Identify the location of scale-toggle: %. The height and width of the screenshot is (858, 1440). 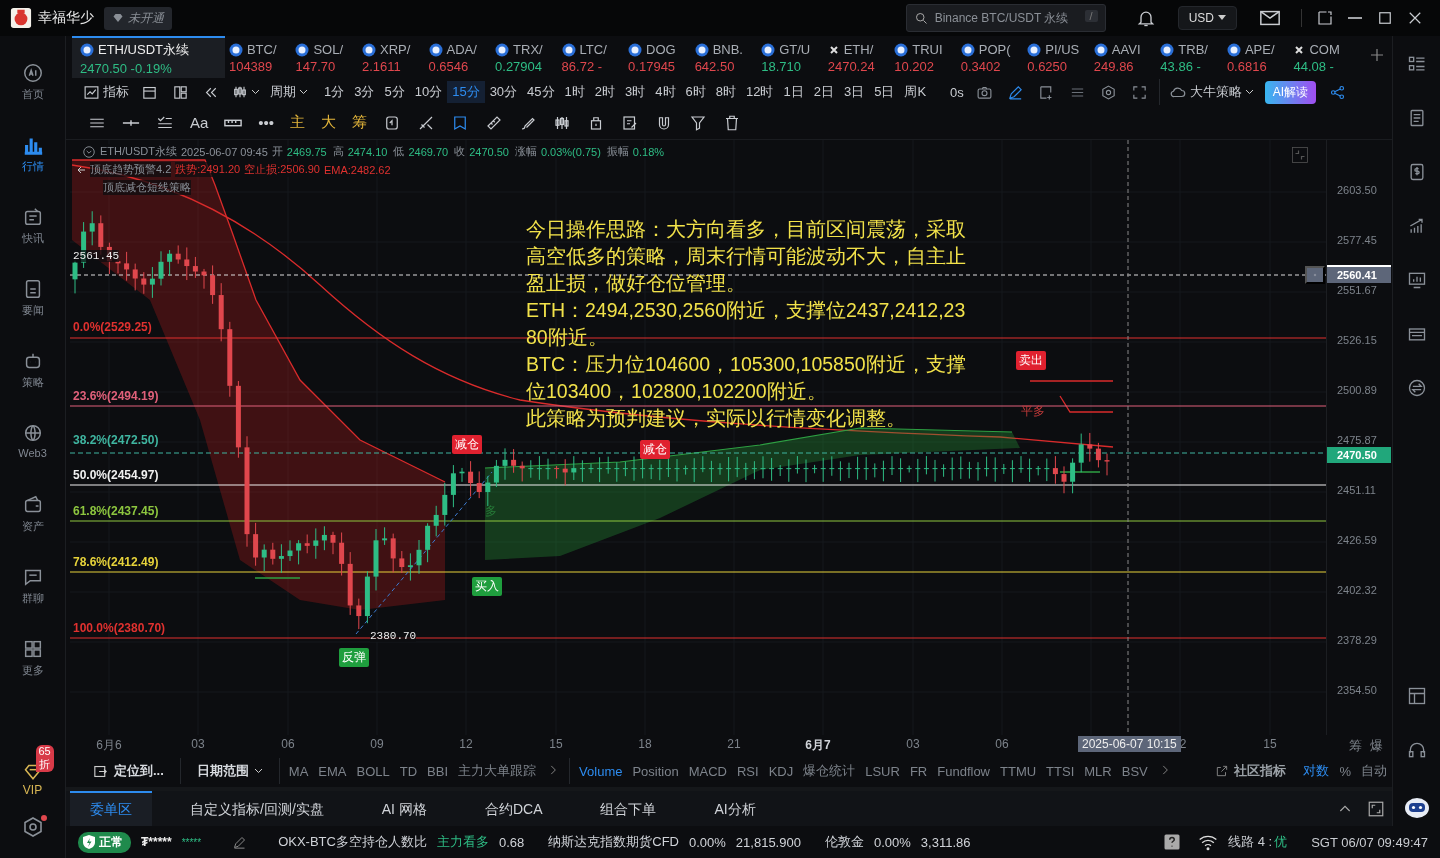
(1345, 771).